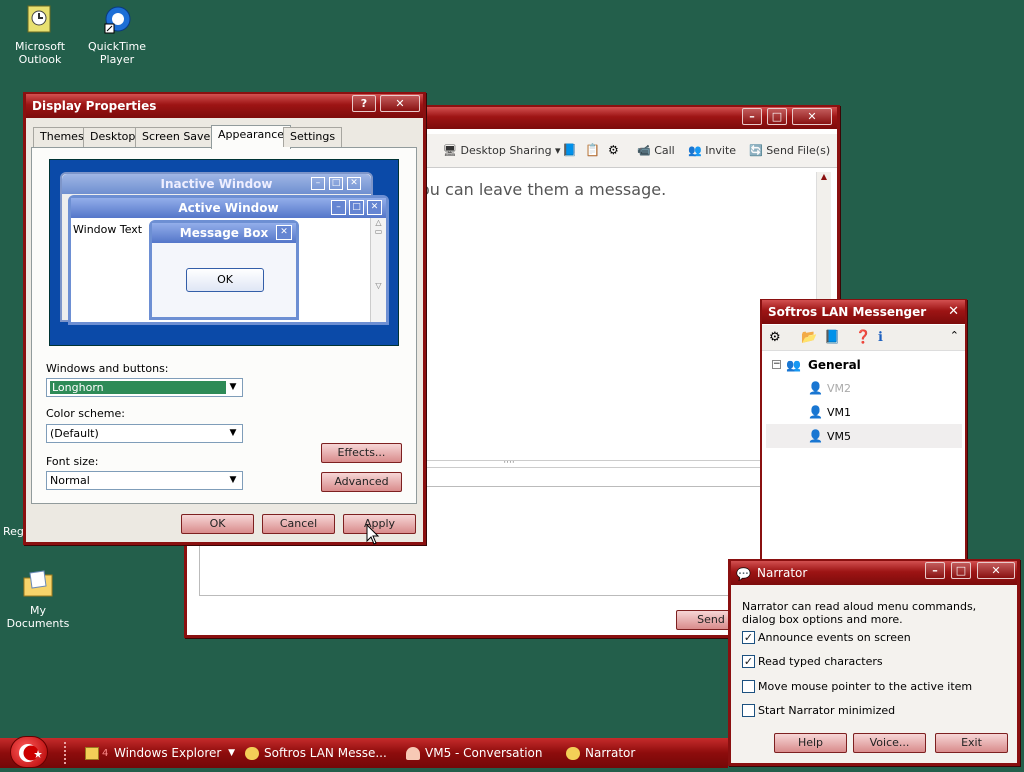 The height and width of the screenshot is (772, 1024). Describe the element at coordinates (775, 337) in the screenshot. I see `gear-icon: ⚙` at that location.